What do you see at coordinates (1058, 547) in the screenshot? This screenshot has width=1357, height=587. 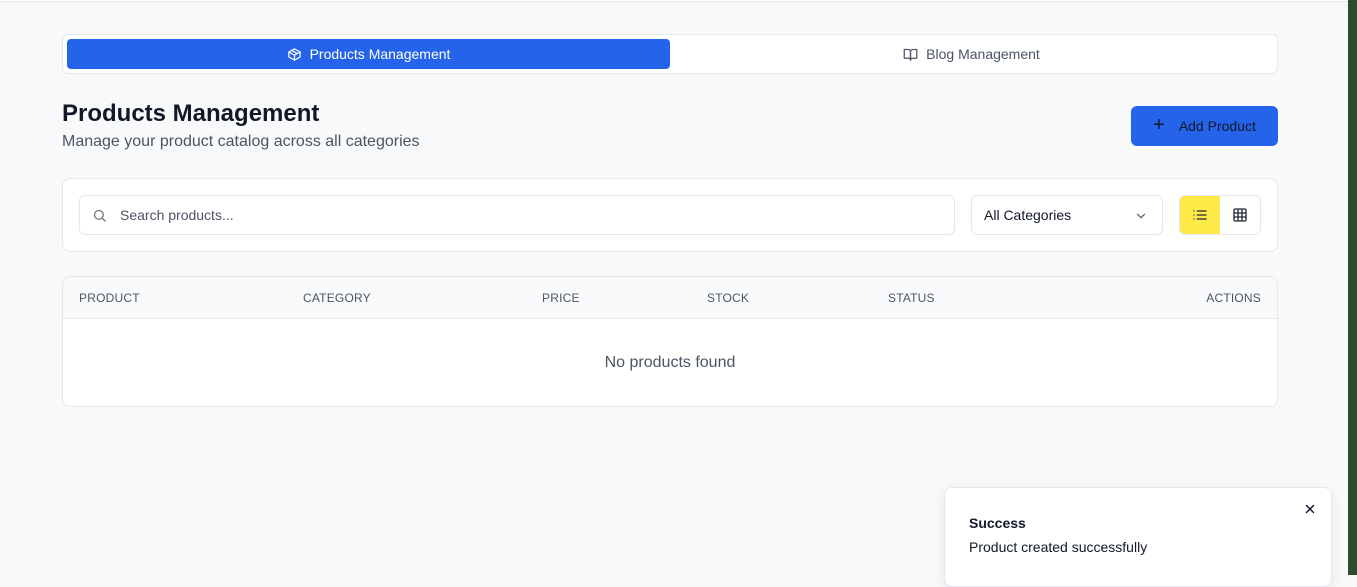 I see `toast-message: Product created successfully` at bounding box center [1058, 547].